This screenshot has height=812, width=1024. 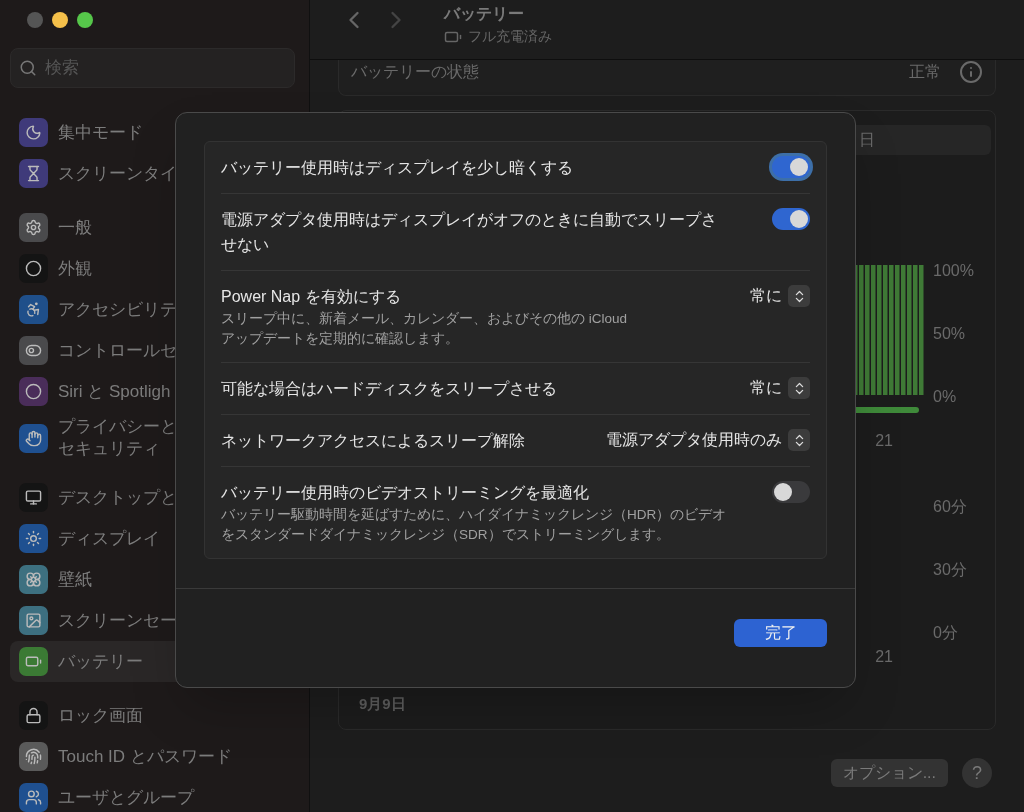 I want to click on sidebar-label: アクセシビリテ, so click(x=117, y=309).